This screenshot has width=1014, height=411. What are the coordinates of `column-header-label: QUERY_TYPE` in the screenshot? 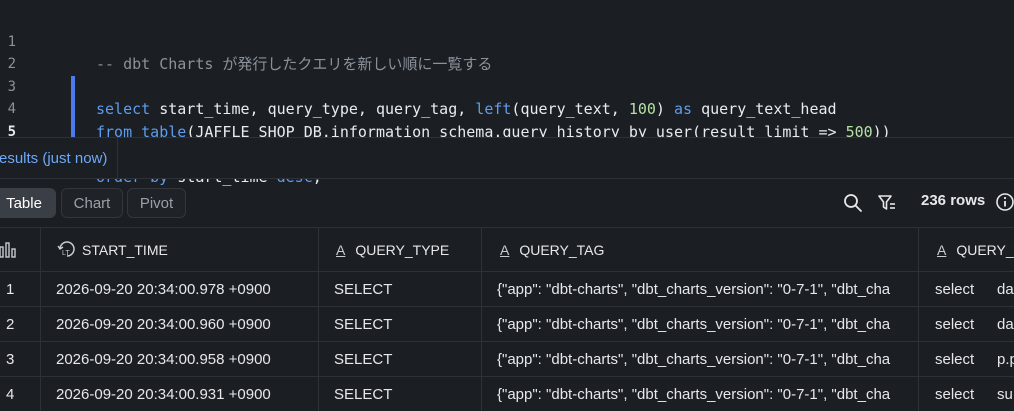 It's located at (402, 249).